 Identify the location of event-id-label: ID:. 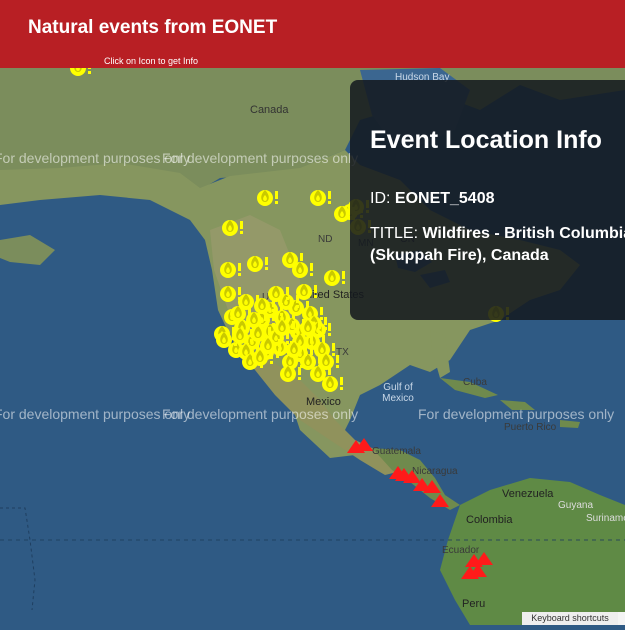
(382, 198).